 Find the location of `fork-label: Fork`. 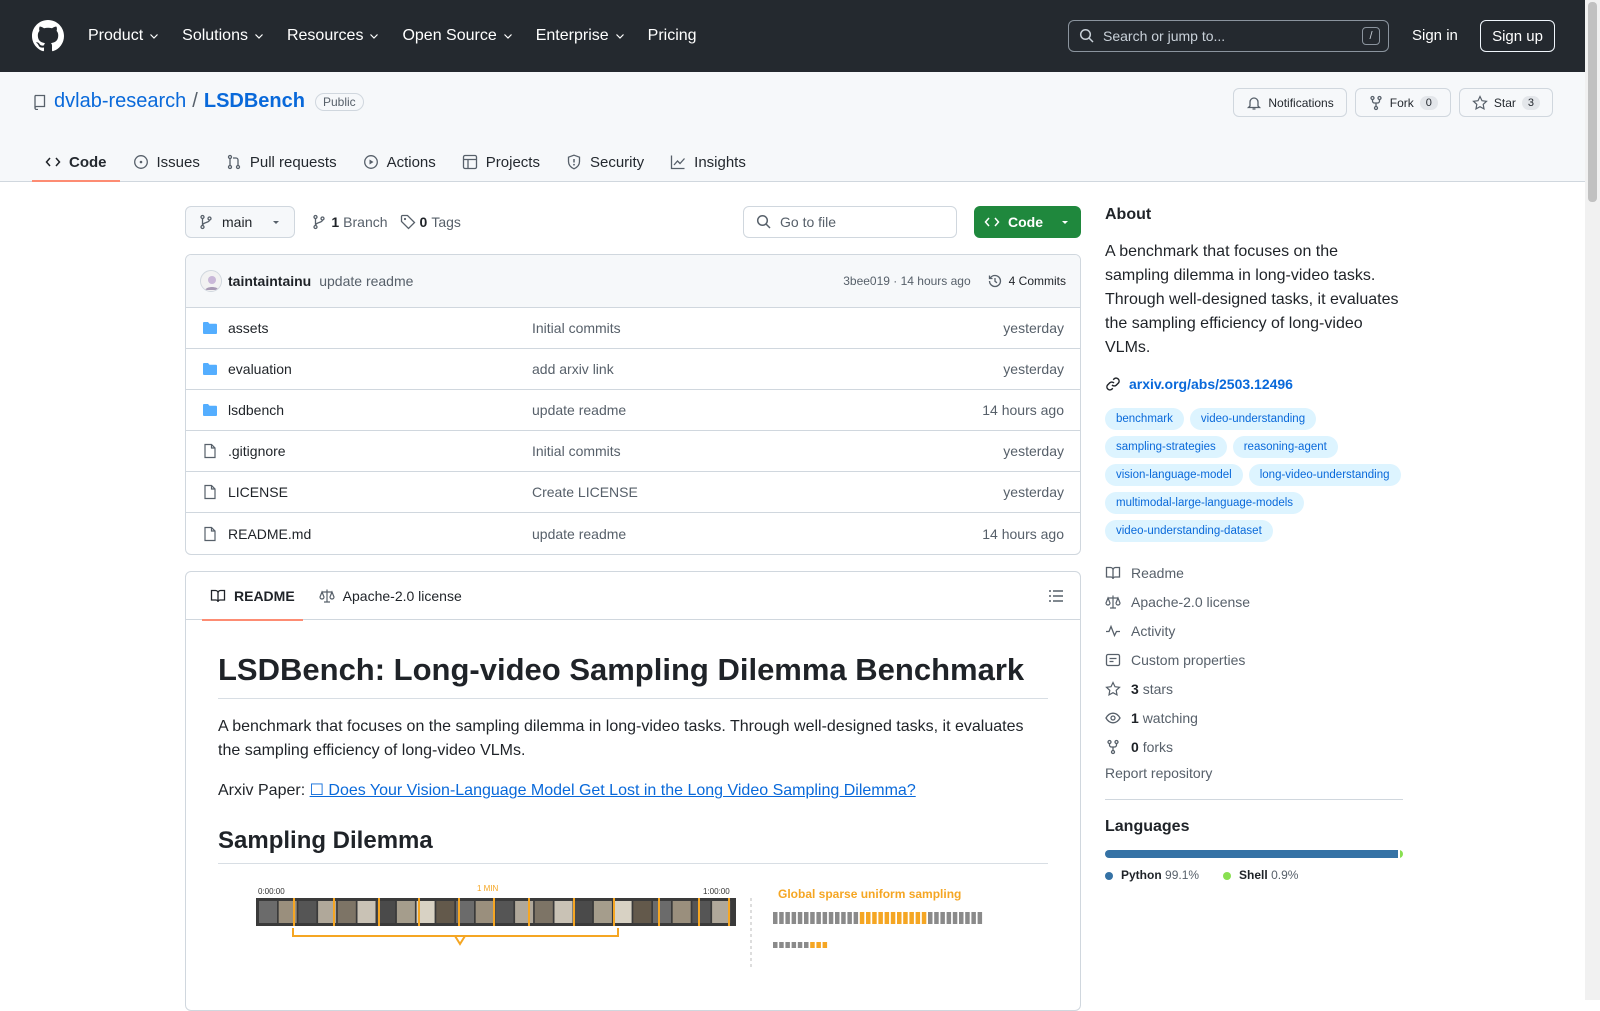

fork-label: Fork is located at coordinates (1401, 102).